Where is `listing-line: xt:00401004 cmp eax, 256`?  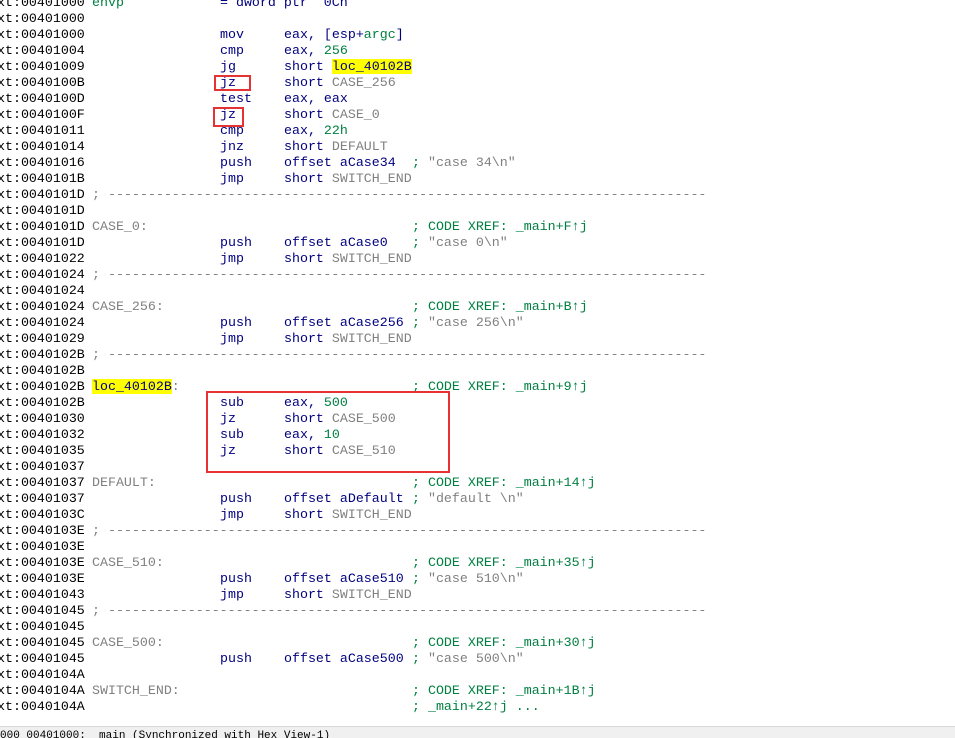 listing-line: xt:00401004 cmp eax, 256 is located at coordinates (477, 51).